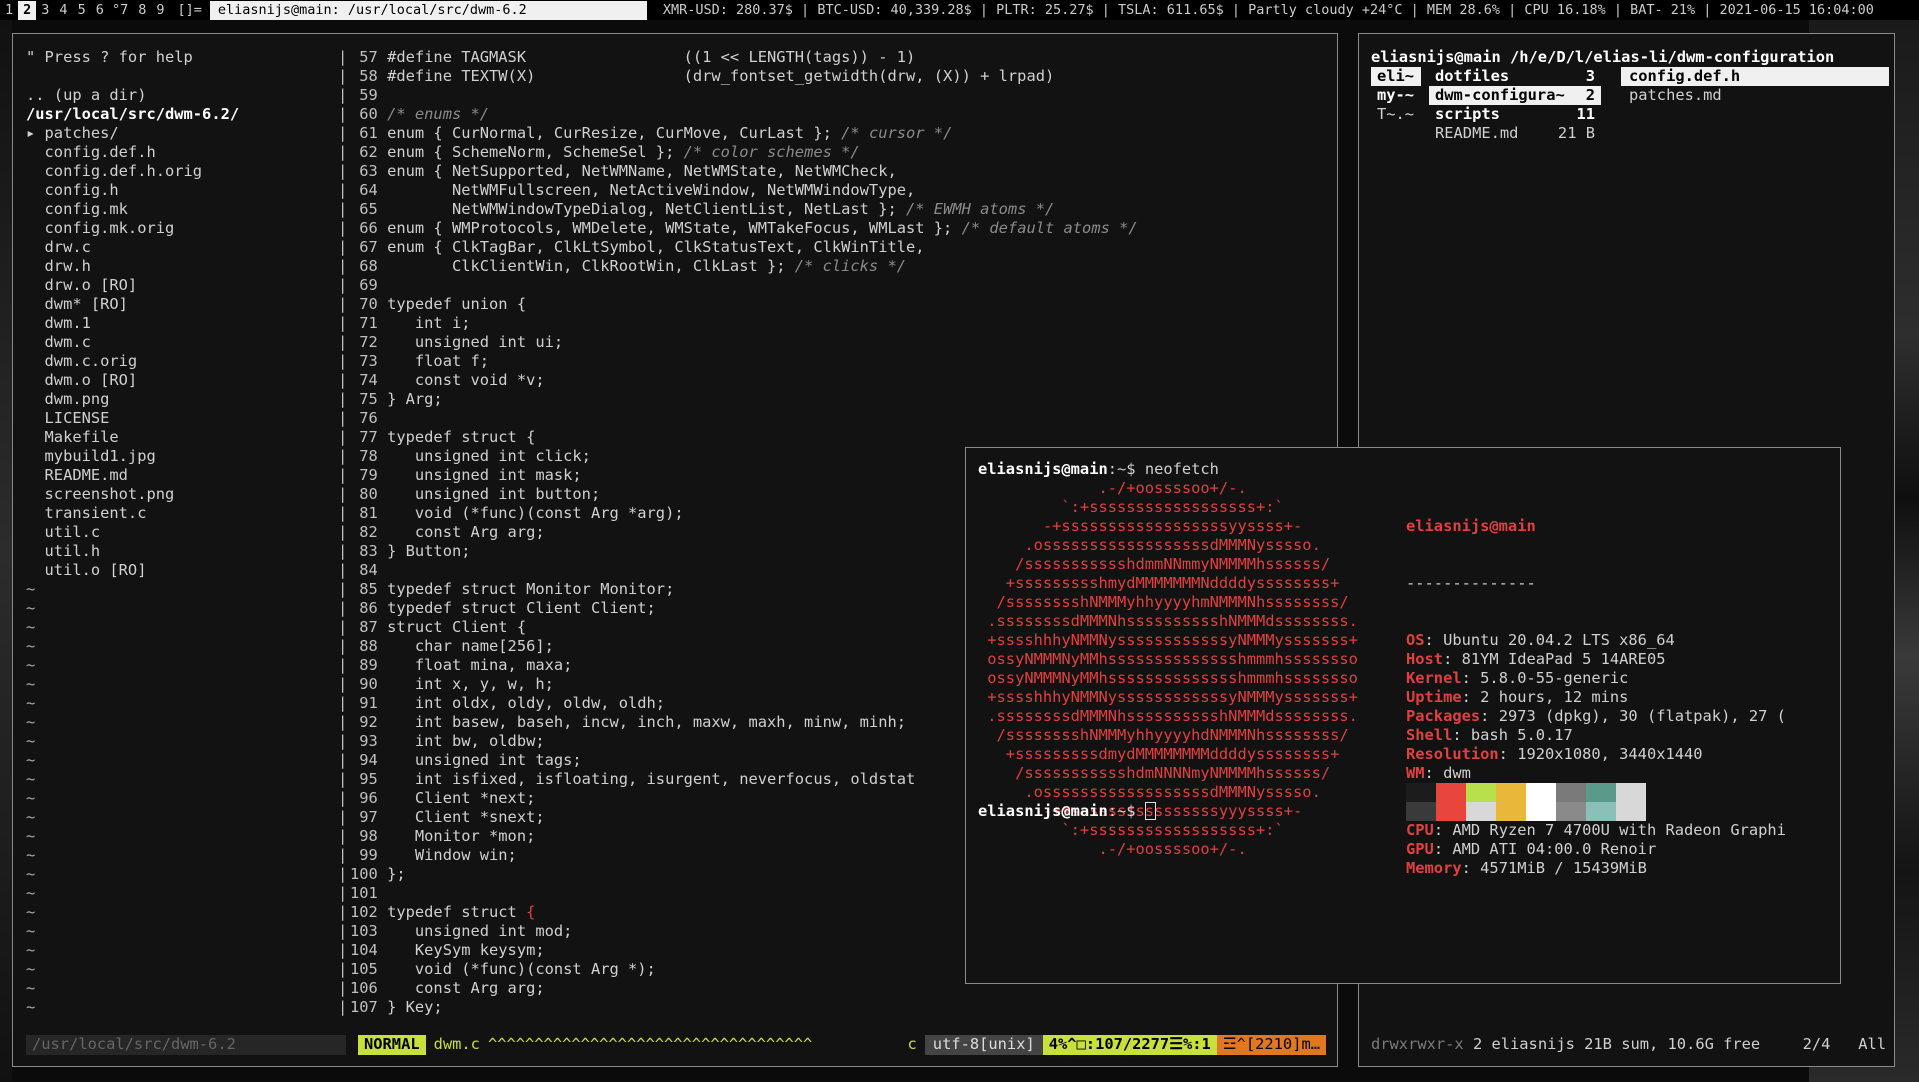  I want to click on code-line: 69, so click(840, 285).